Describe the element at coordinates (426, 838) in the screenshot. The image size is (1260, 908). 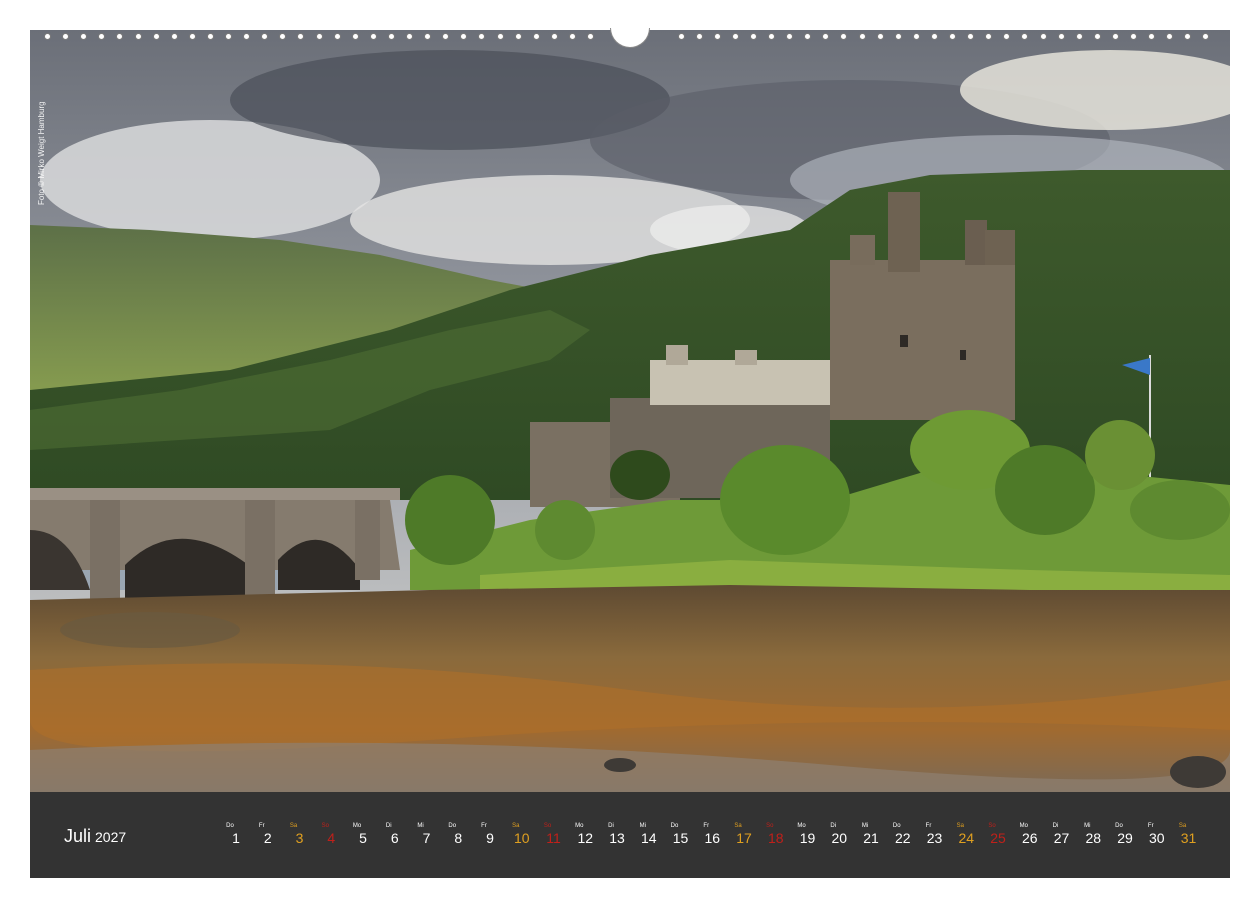
I see `day-number: 7` at that location.